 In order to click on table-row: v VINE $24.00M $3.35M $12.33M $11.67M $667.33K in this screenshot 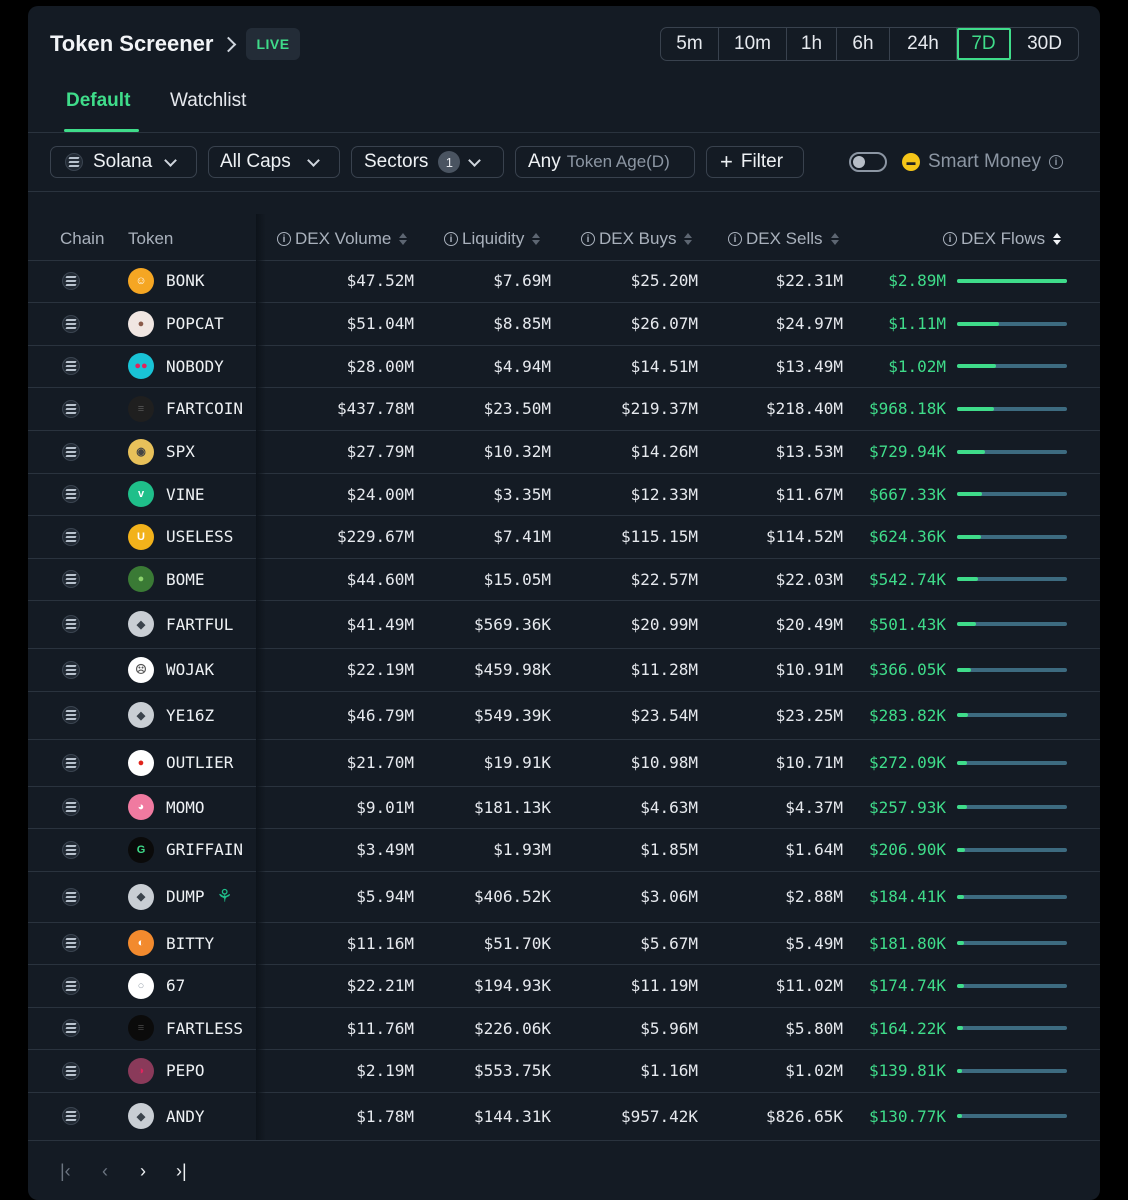, I will do `click(564, 494)`.